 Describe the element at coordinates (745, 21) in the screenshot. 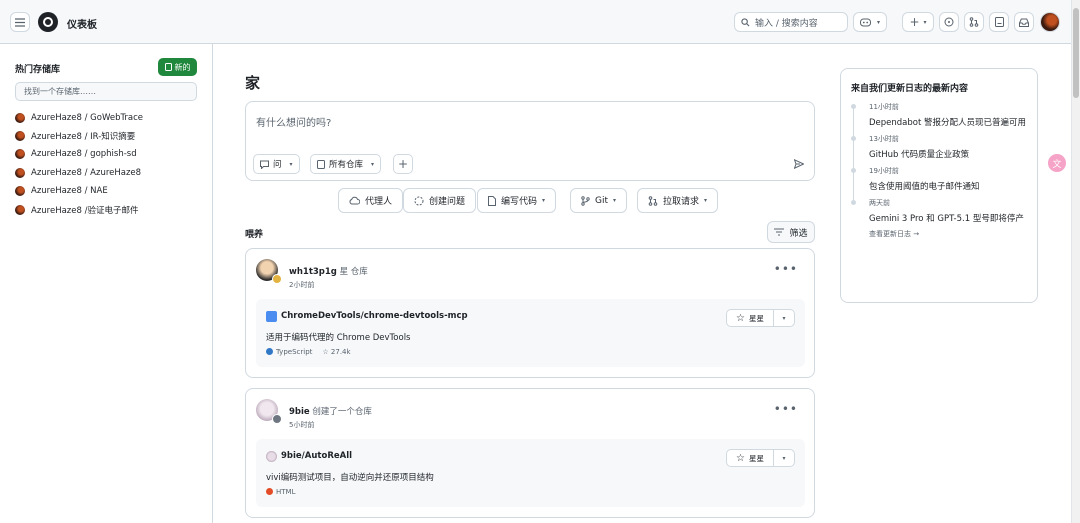

I see `search-icon` at that location.